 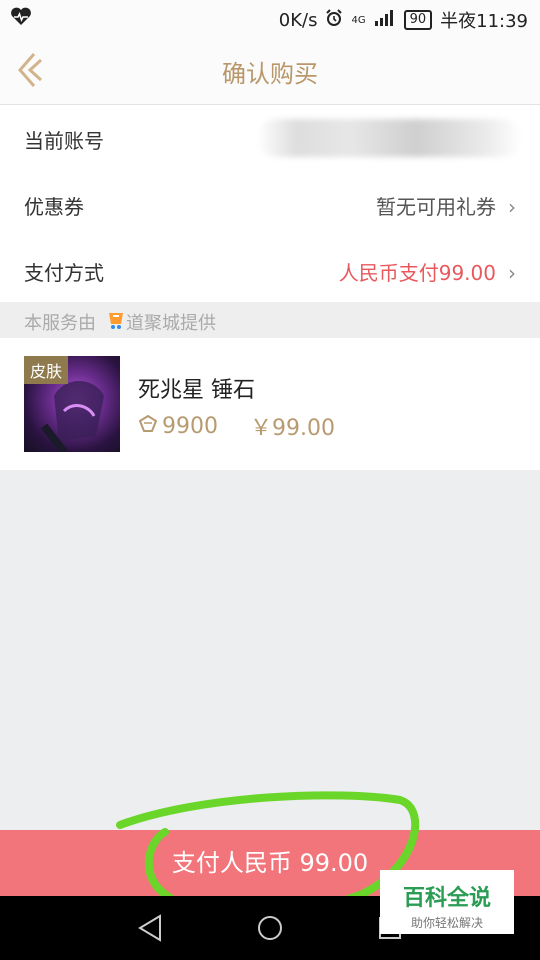 I want to click on header: 确认购买, so click(x=270, y=70).